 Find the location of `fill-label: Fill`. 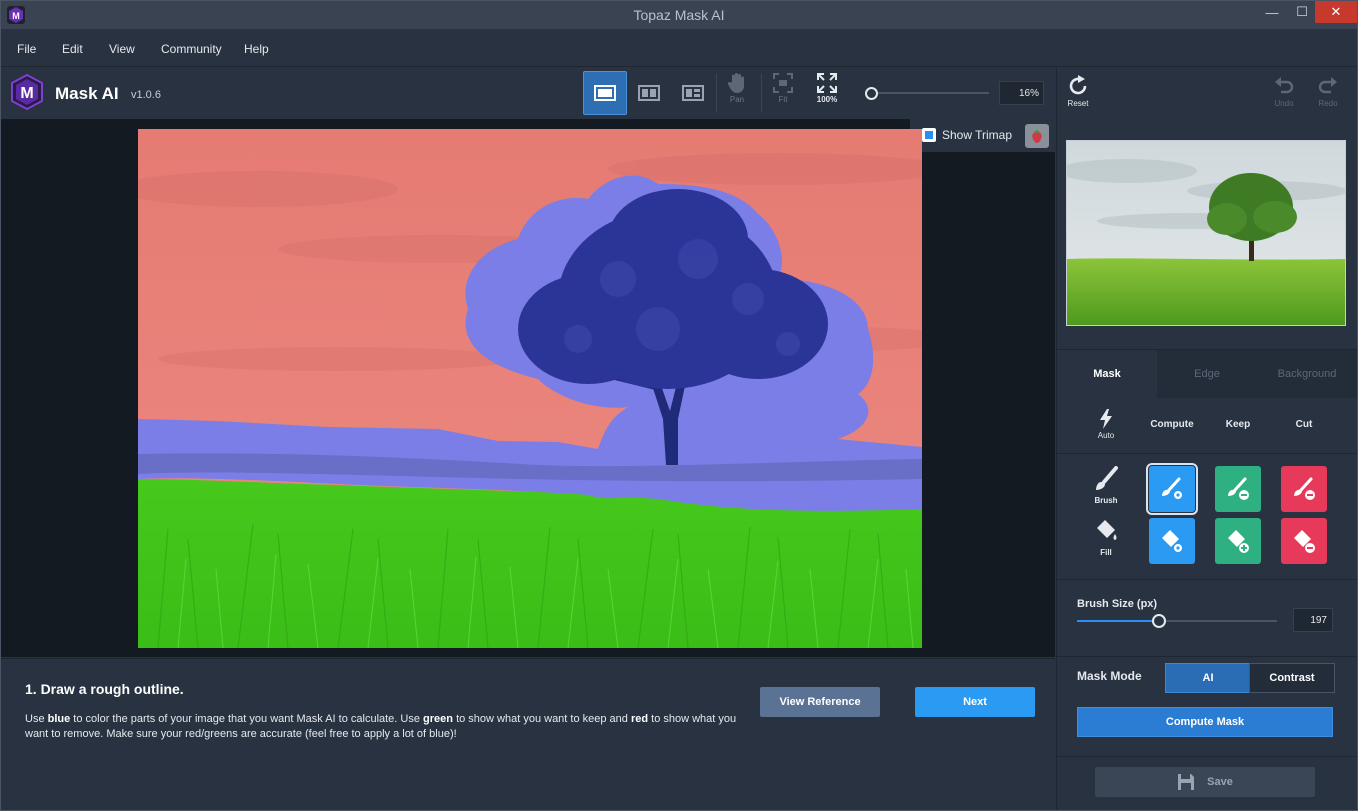

fill-label: Fill is located at coordinates (1106, 552).